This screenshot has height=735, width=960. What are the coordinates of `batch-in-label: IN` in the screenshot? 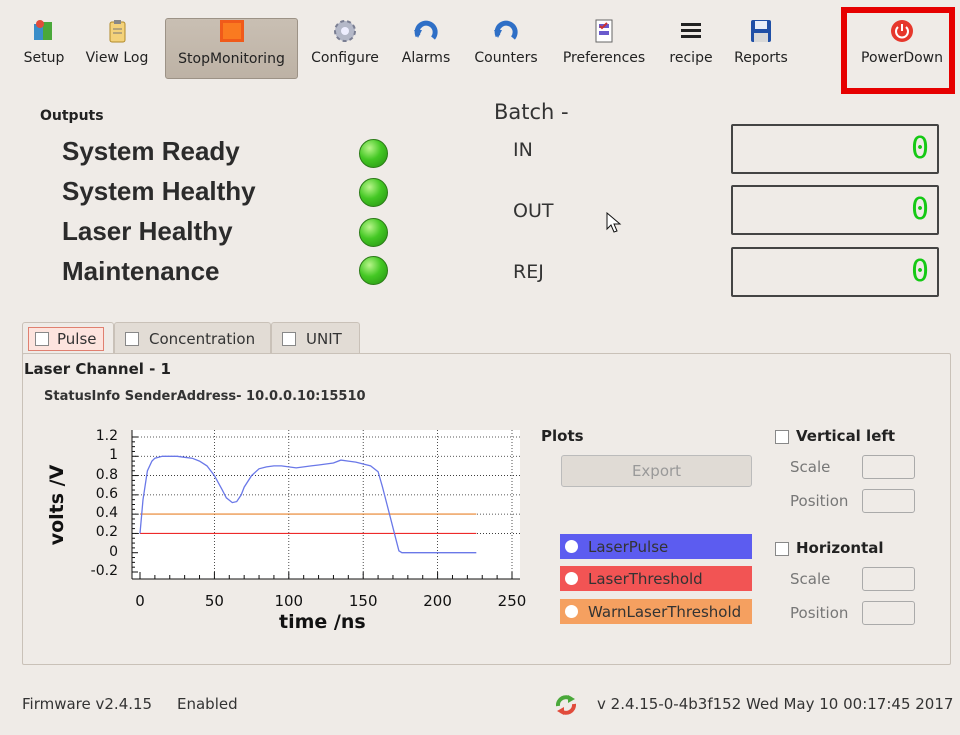 It's located at (523, 150).